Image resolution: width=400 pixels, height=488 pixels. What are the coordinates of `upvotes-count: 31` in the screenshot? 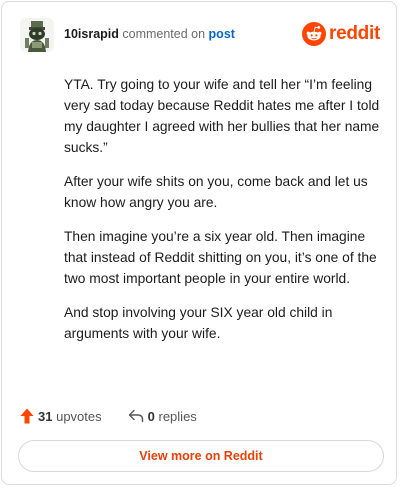 It's located at (45, 416).